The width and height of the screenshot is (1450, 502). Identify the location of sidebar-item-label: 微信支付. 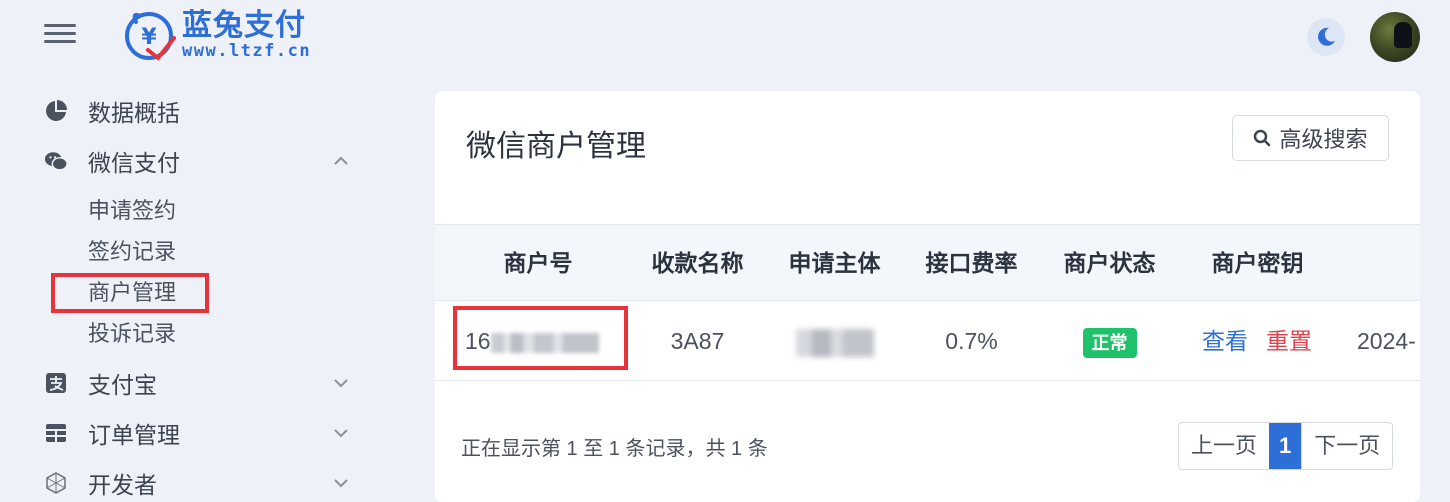
(134, 163).